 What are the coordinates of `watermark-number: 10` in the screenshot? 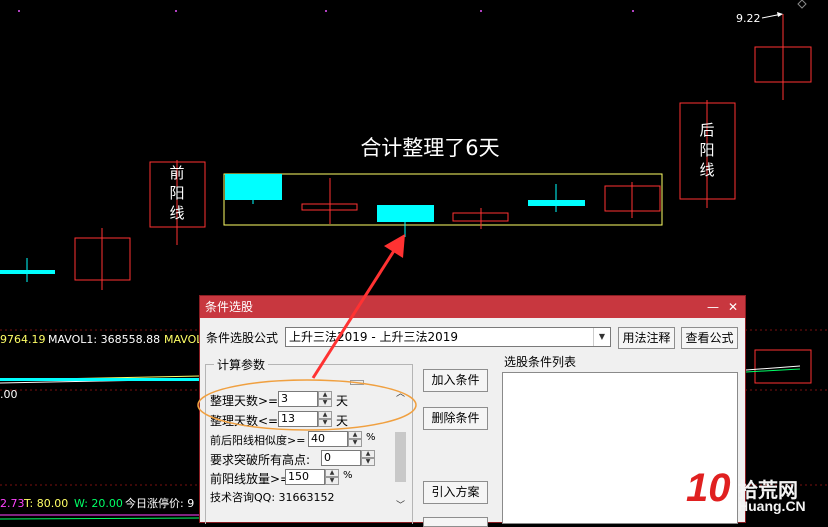 It's located at (708, 488).